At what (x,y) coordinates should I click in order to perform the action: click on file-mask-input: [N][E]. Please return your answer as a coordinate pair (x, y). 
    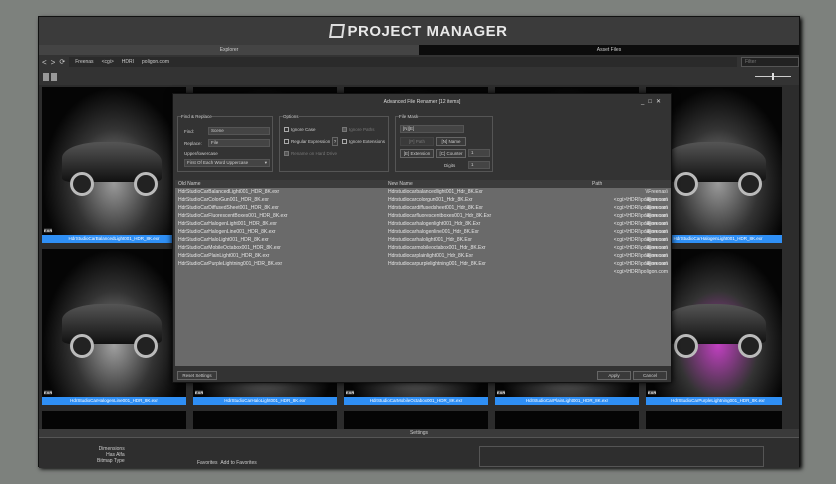
    Looking at the image, I should click on (432, 129).